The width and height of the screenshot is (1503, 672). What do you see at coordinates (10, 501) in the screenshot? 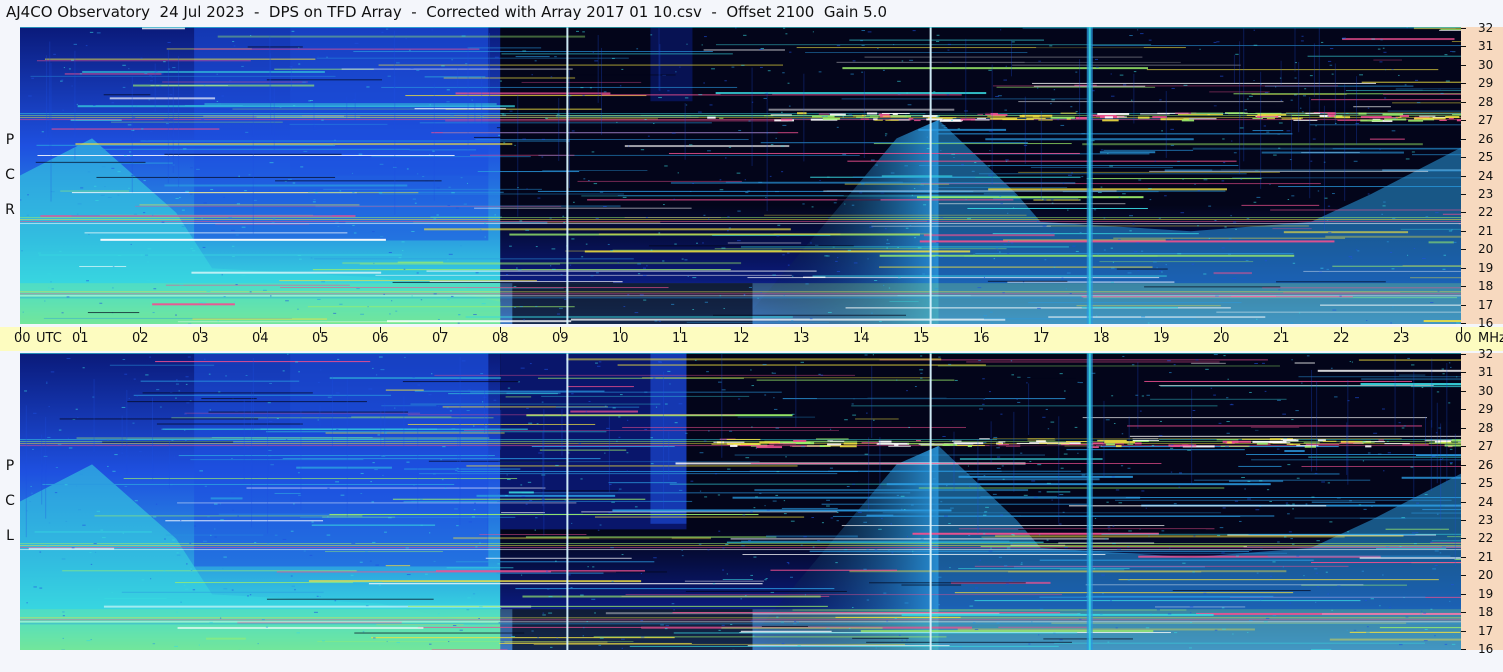
I see `pol-letter: C` at bounding box center [10, 501].